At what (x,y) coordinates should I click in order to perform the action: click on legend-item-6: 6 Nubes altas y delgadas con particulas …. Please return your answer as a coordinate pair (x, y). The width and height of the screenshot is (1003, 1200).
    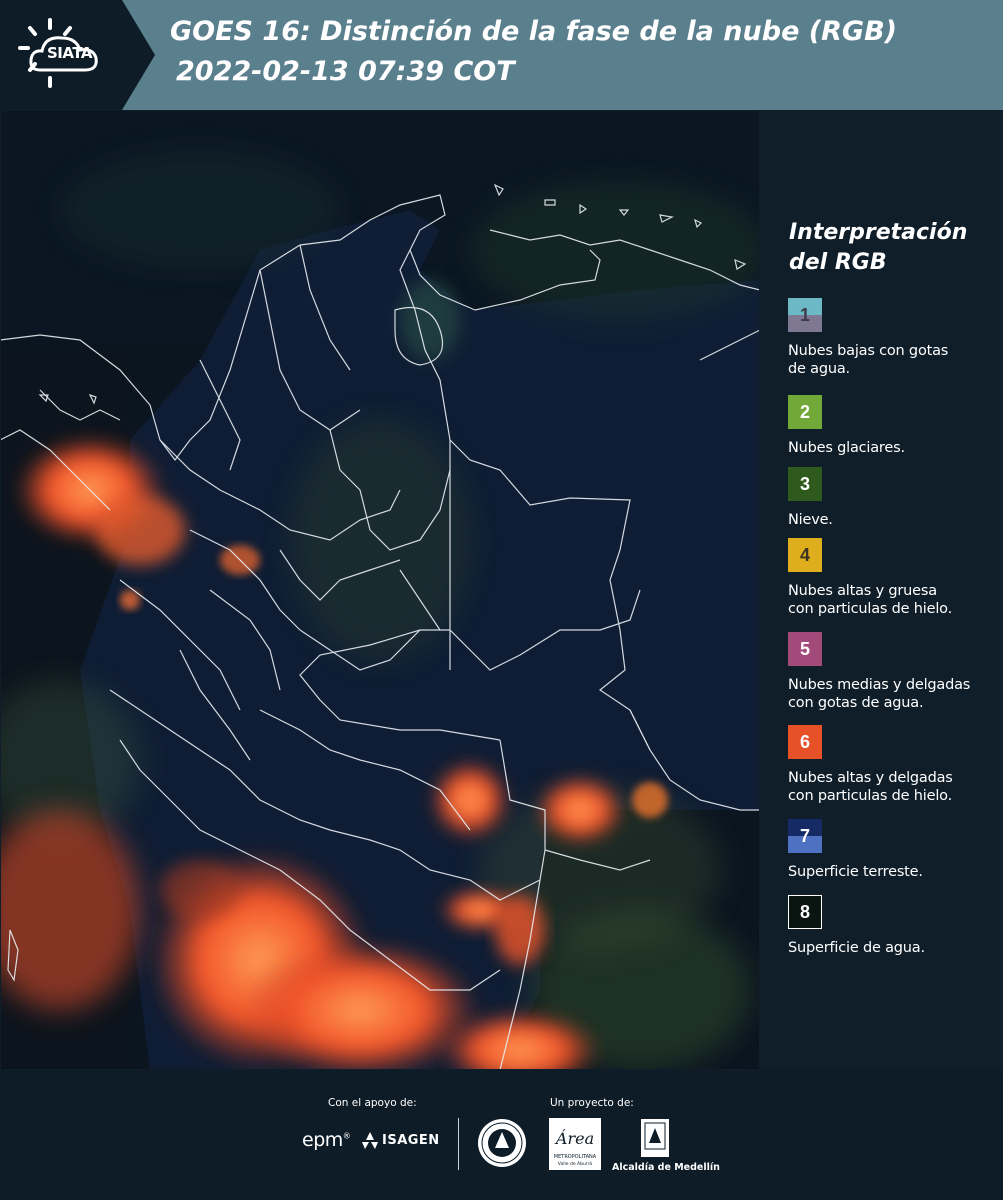
    Looking at the image, I should click on (895, 765).